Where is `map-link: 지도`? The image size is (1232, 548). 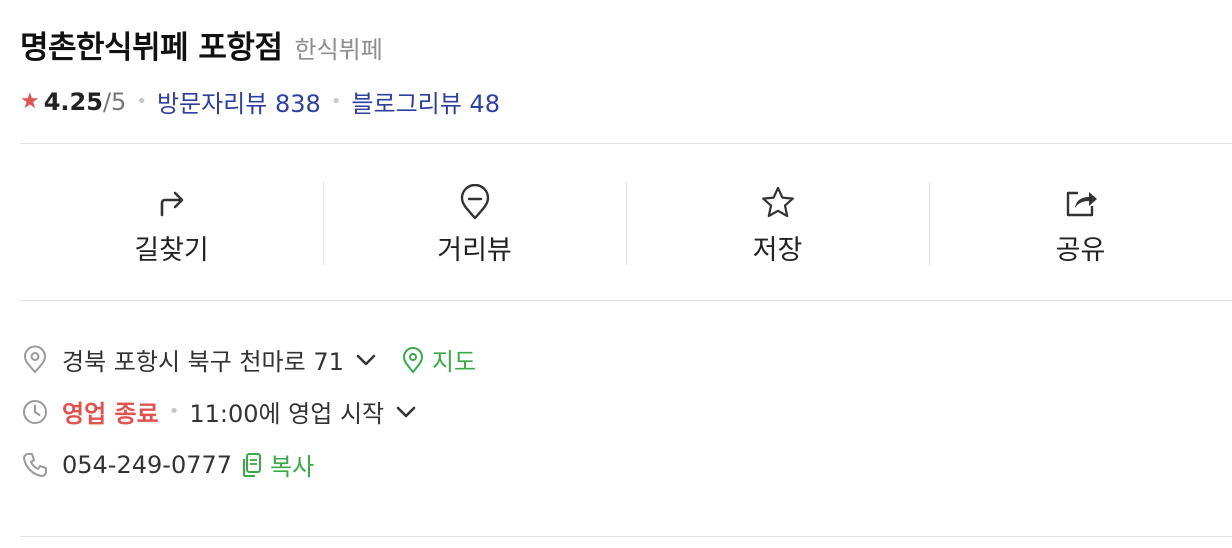 map-link: 지도 is located at coordinates (438, 359).